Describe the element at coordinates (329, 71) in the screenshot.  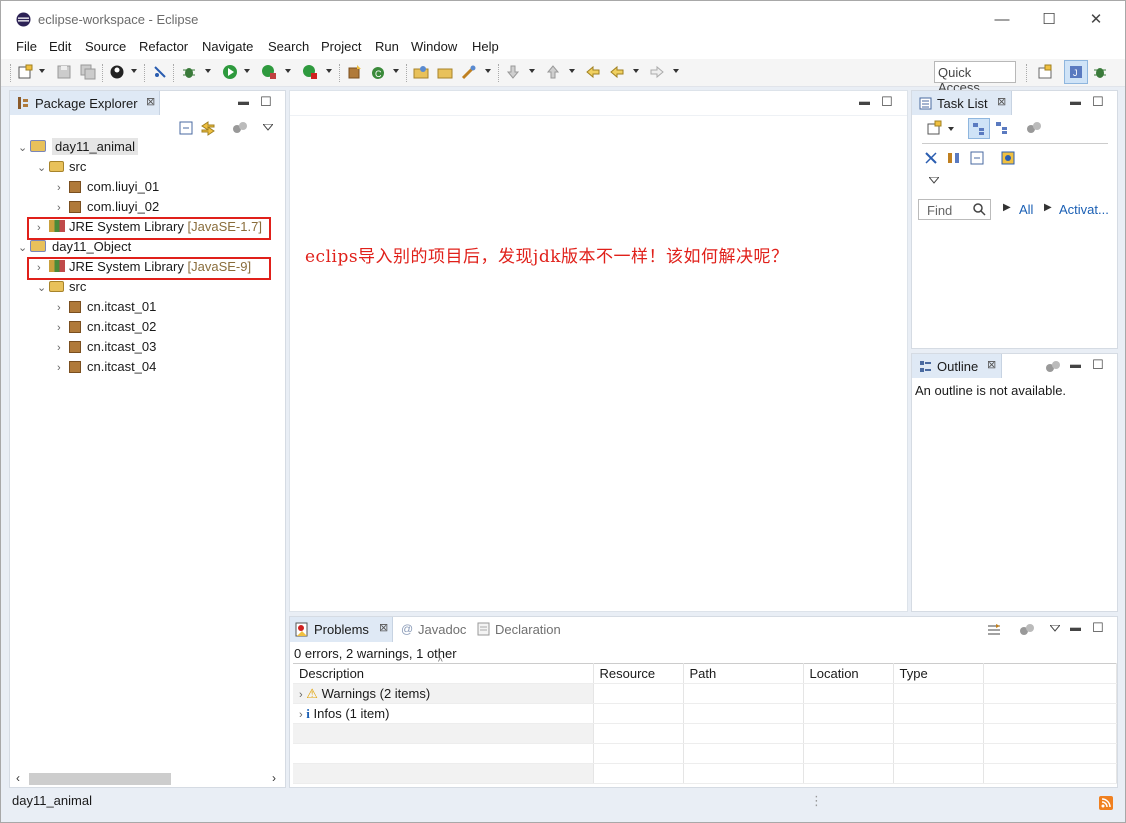
I see `external-tools-dropdown` at that location.